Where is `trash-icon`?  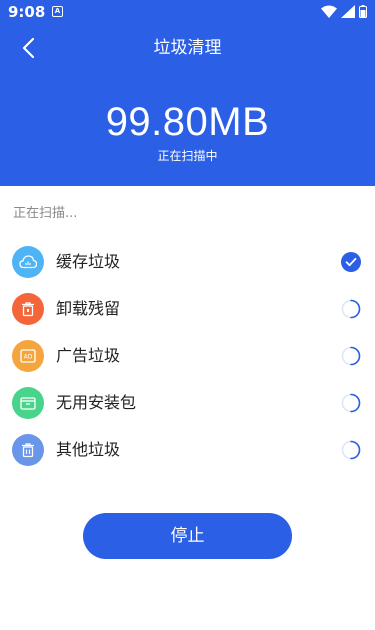
trash-icon is located at coordinates (28, 450).